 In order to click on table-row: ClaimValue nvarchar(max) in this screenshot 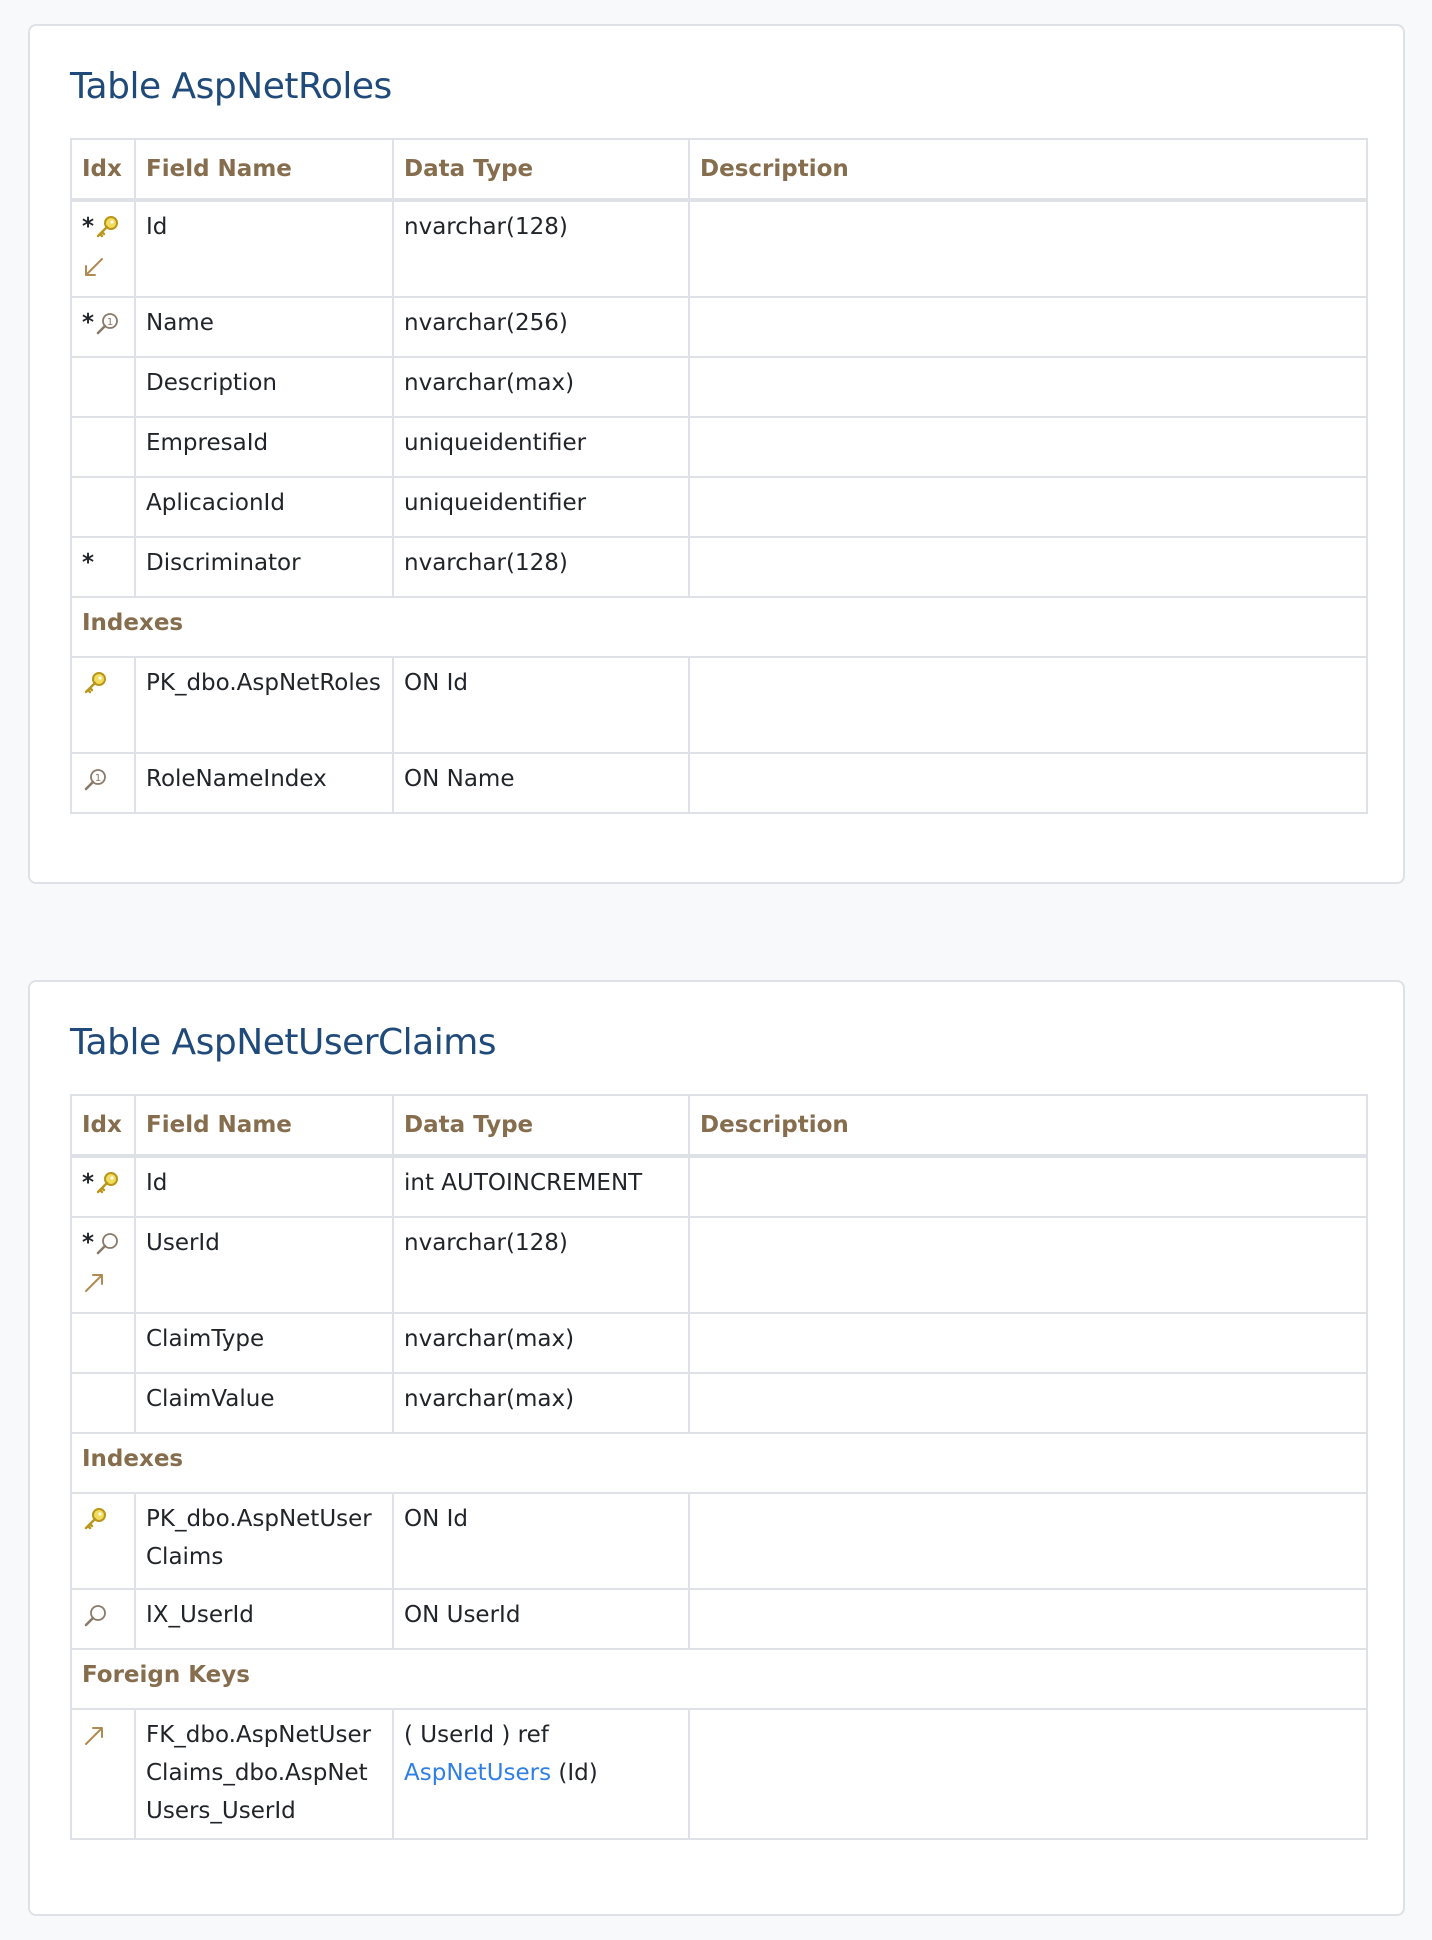, I will do `click(719, 1403)`.